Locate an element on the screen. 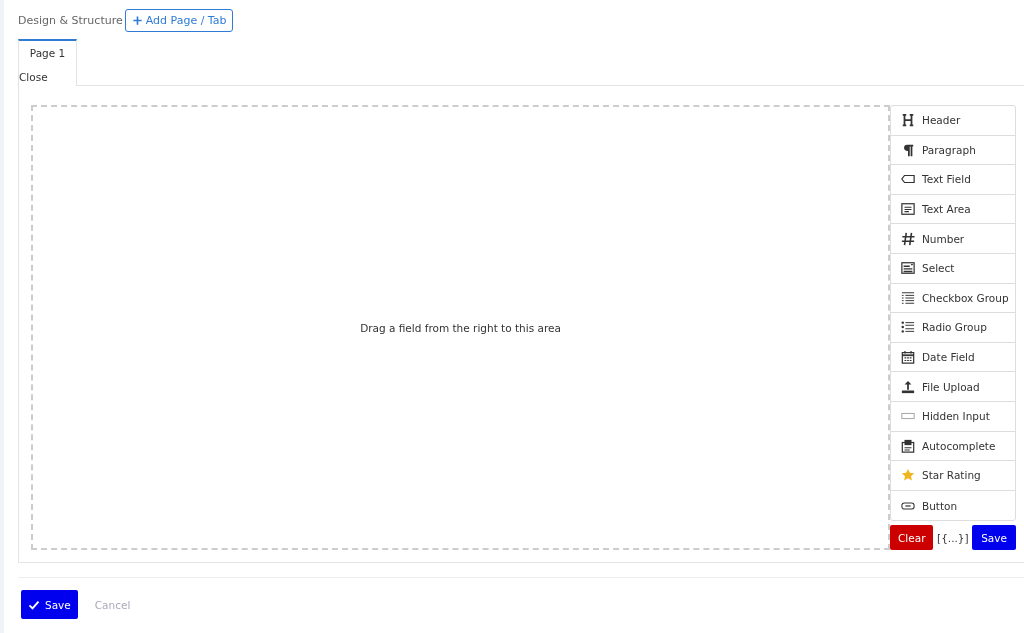 The height and width of the screenshot is (633, 1024). check-icon is located at coordinates (34, 604).